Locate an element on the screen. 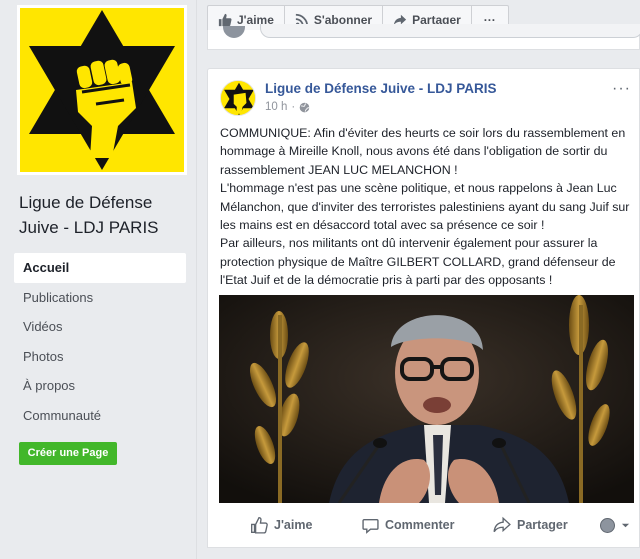  post-like-button: J'aime is located at coordinates (281, 525).